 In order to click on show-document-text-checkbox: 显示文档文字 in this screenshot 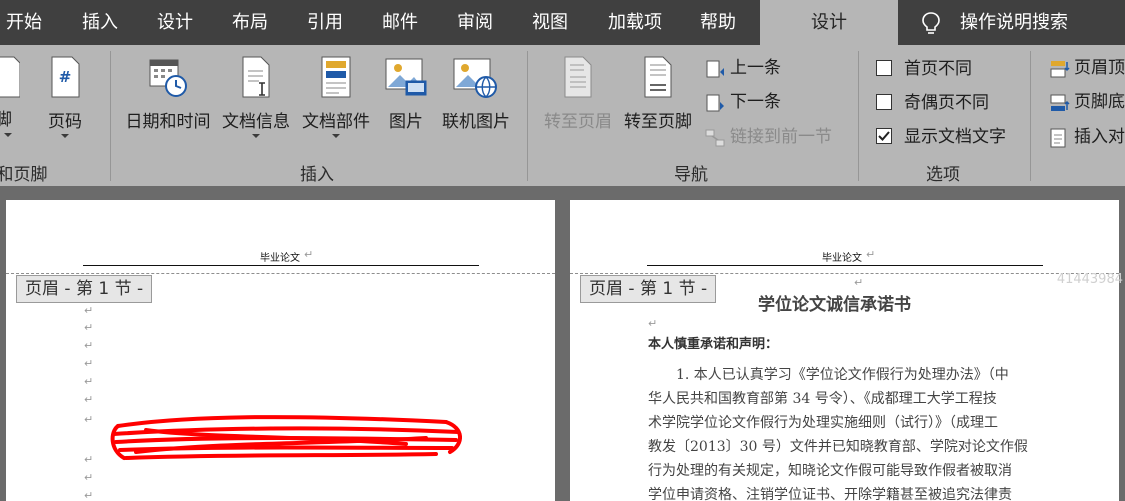, I will do `click(949, 137)`.